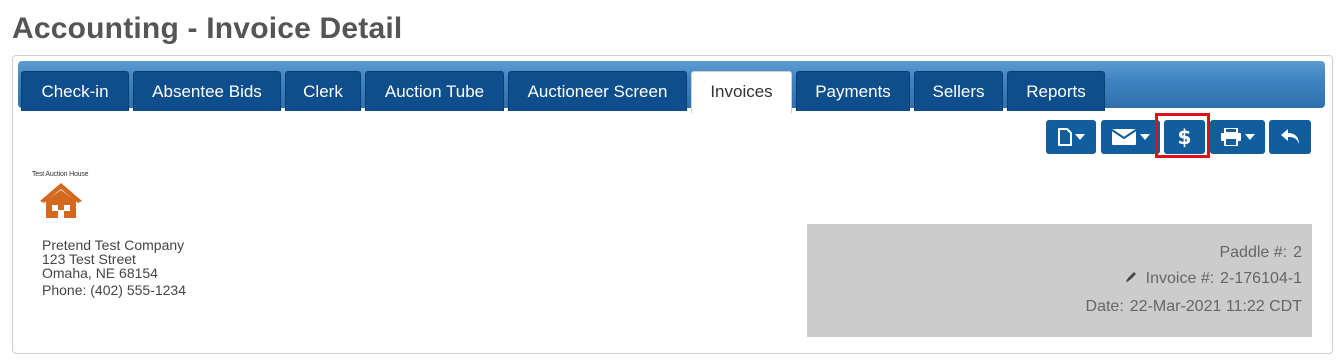 This screenshot has width=1343, height=363. I want to click on tab-auctioneer-screen: Auctioneer Screen, so click(597, 91).